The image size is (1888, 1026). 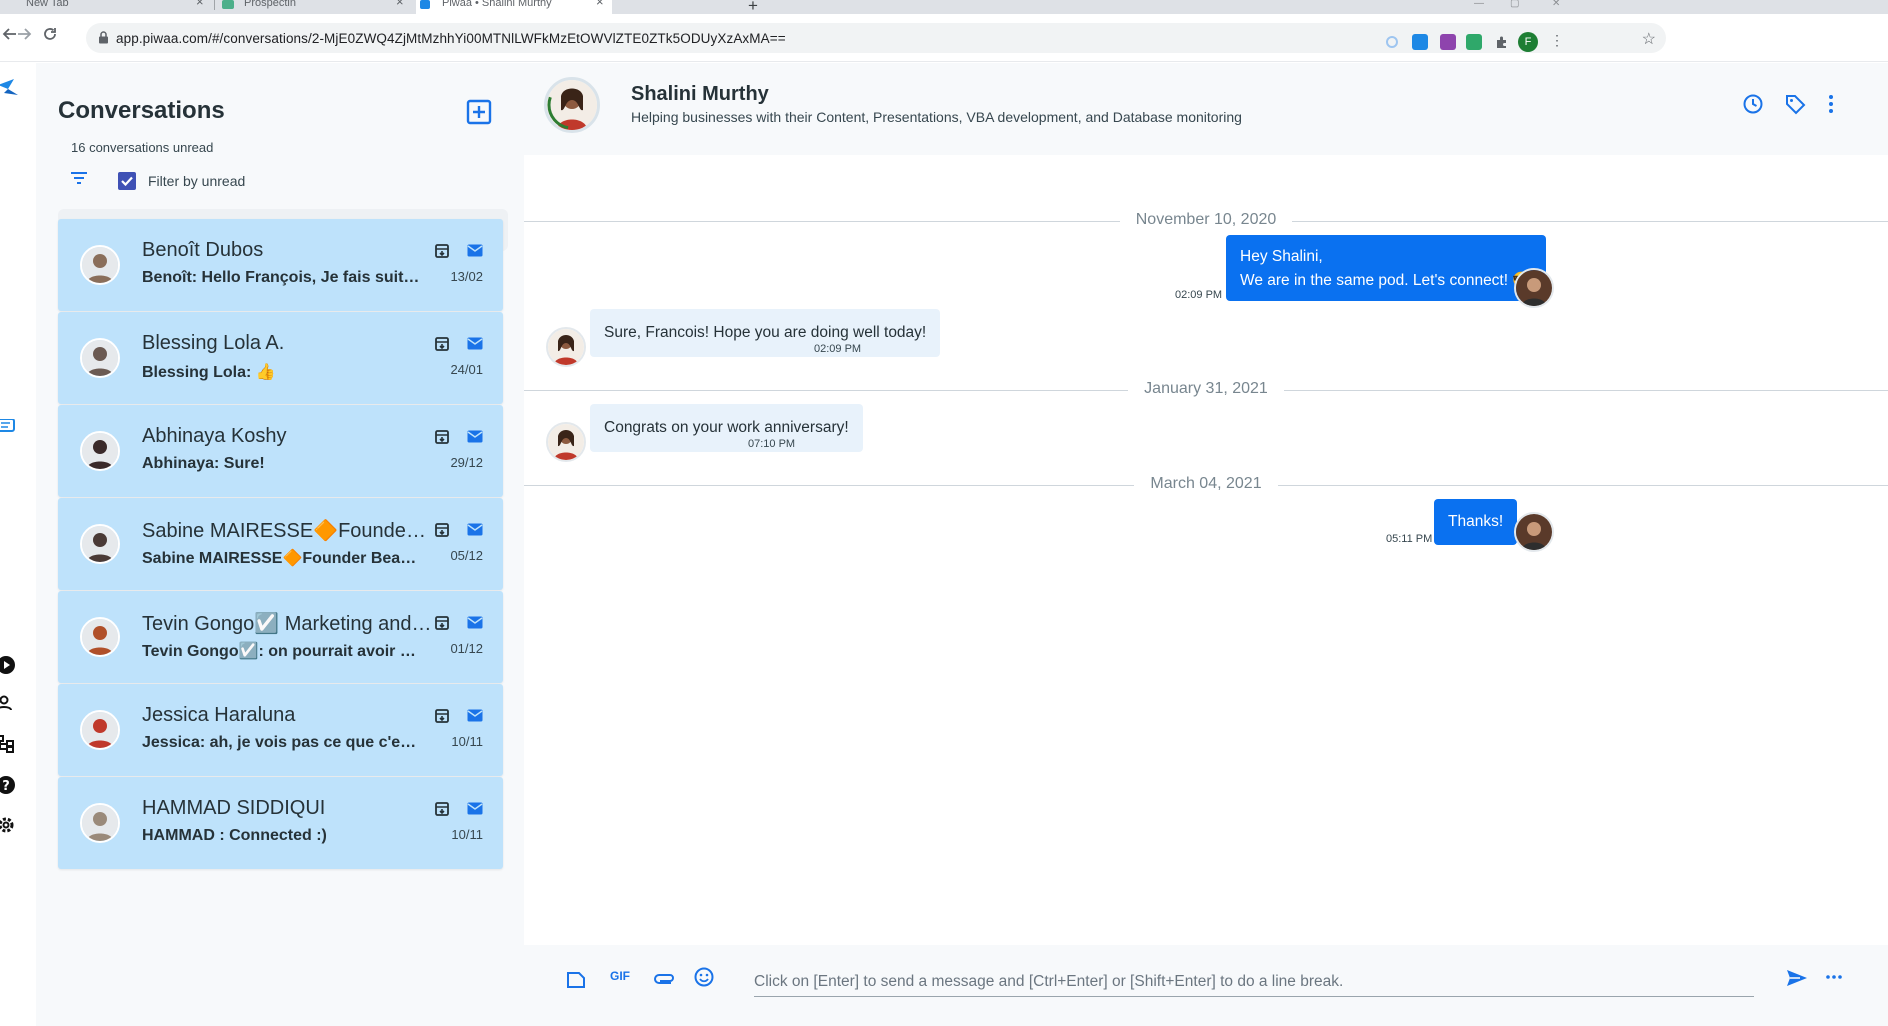 What do you see at coordinates (1797, 978) in the screenshot?
I see `send-icon` at bounding box center [1797, 978].